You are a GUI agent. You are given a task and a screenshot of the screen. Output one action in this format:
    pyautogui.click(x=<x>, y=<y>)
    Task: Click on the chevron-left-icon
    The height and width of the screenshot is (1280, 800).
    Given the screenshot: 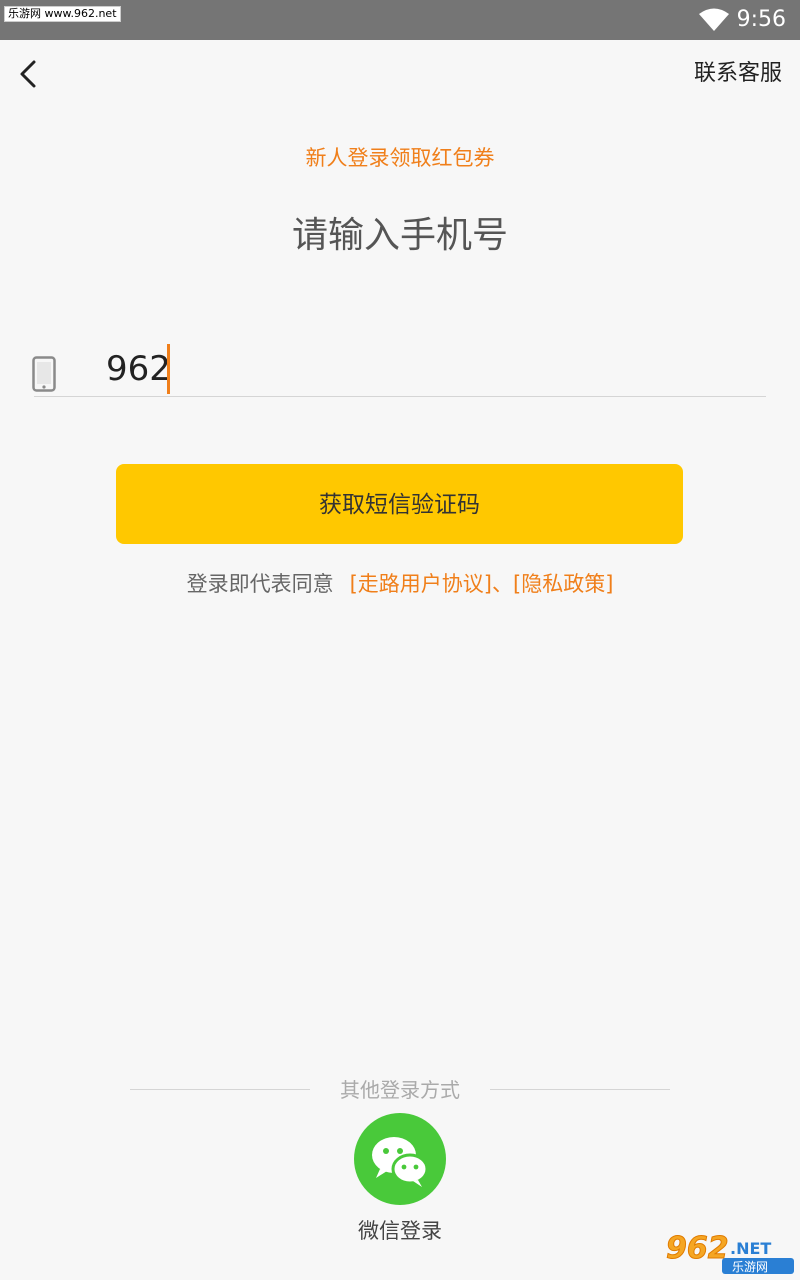 What is the action you would take?
    pyautogui.click(x=28, y=74)
    